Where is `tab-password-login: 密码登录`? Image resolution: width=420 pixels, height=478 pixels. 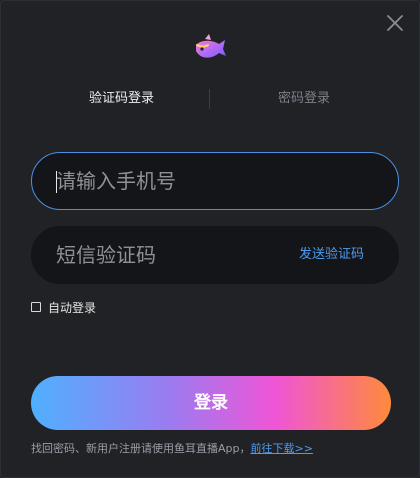 tab-password-login: 密码登录 is located at coordinates (304, 99).